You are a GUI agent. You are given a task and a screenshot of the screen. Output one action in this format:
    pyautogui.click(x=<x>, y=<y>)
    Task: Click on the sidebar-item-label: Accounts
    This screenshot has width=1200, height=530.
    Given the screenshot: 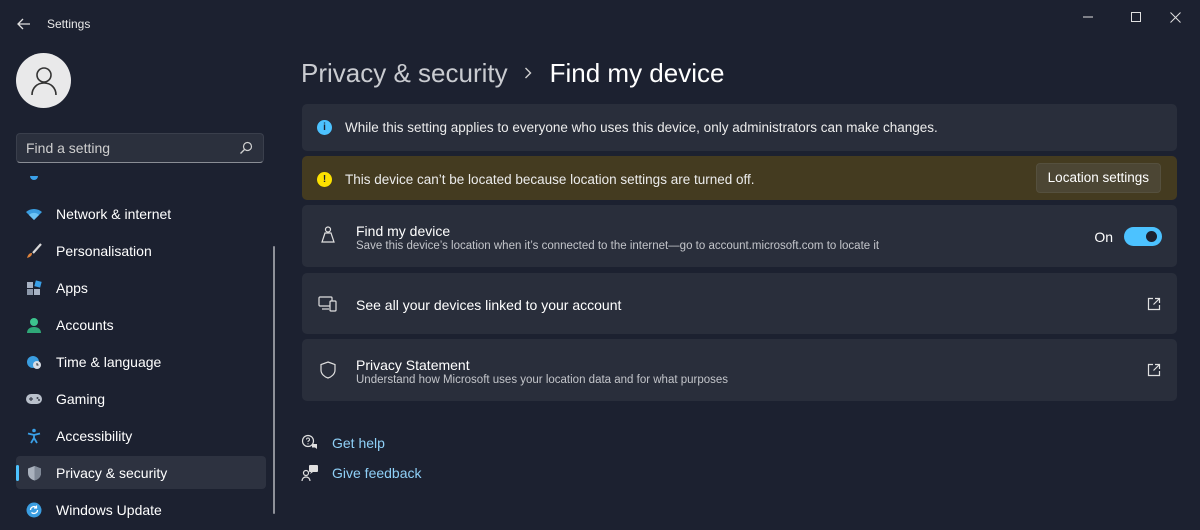 What is the action you would take?
    pyautogui.click(x=85, y=325)
    